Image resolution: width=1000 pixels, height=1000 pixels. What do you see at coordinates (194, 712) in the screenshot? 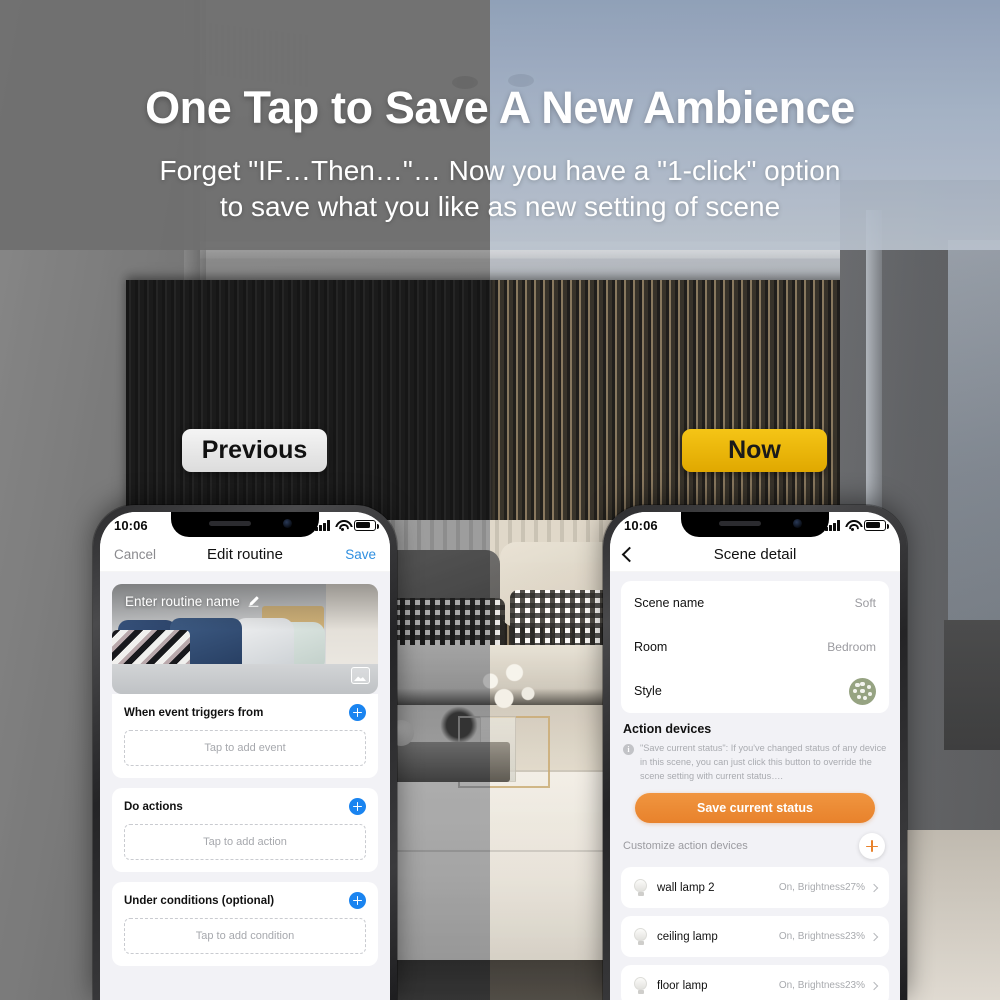
I see `section-title: When event triggers from` at bounding box center [194, 712].